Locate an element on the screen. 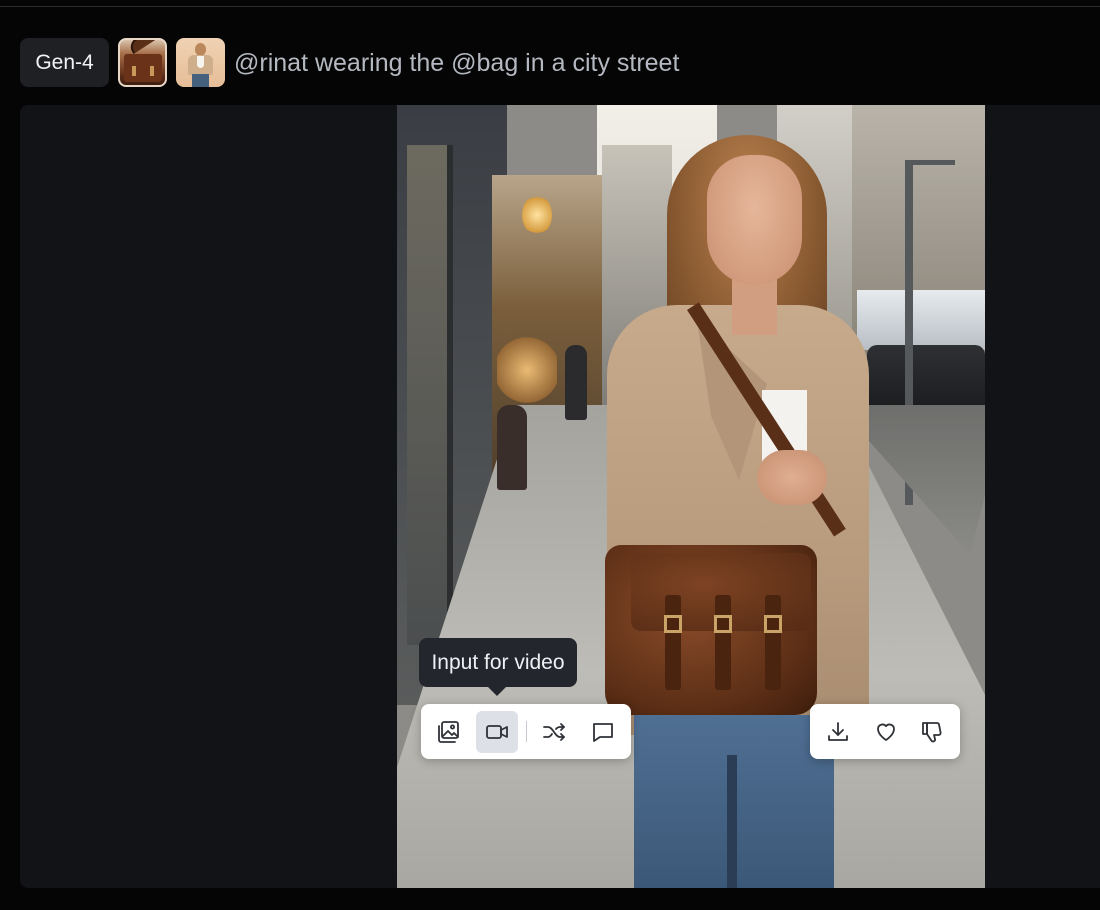 The height and width of the screenshot is (910, 1100). like-button is located at coordinates (886, 732).